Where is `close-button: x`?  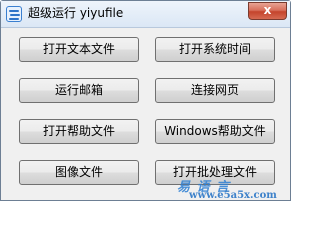 close-button: x is located at coordinates (267, 11).